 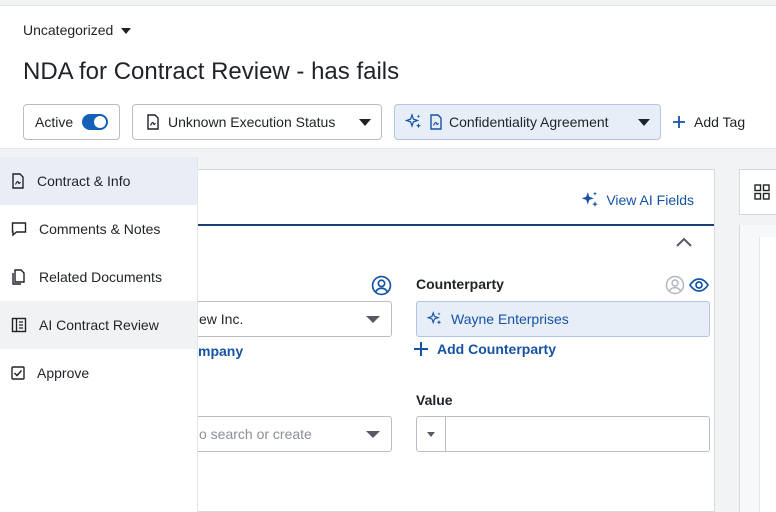 I want to click on sidebar-item-label: Related Documents, so click(x=100, y=277).